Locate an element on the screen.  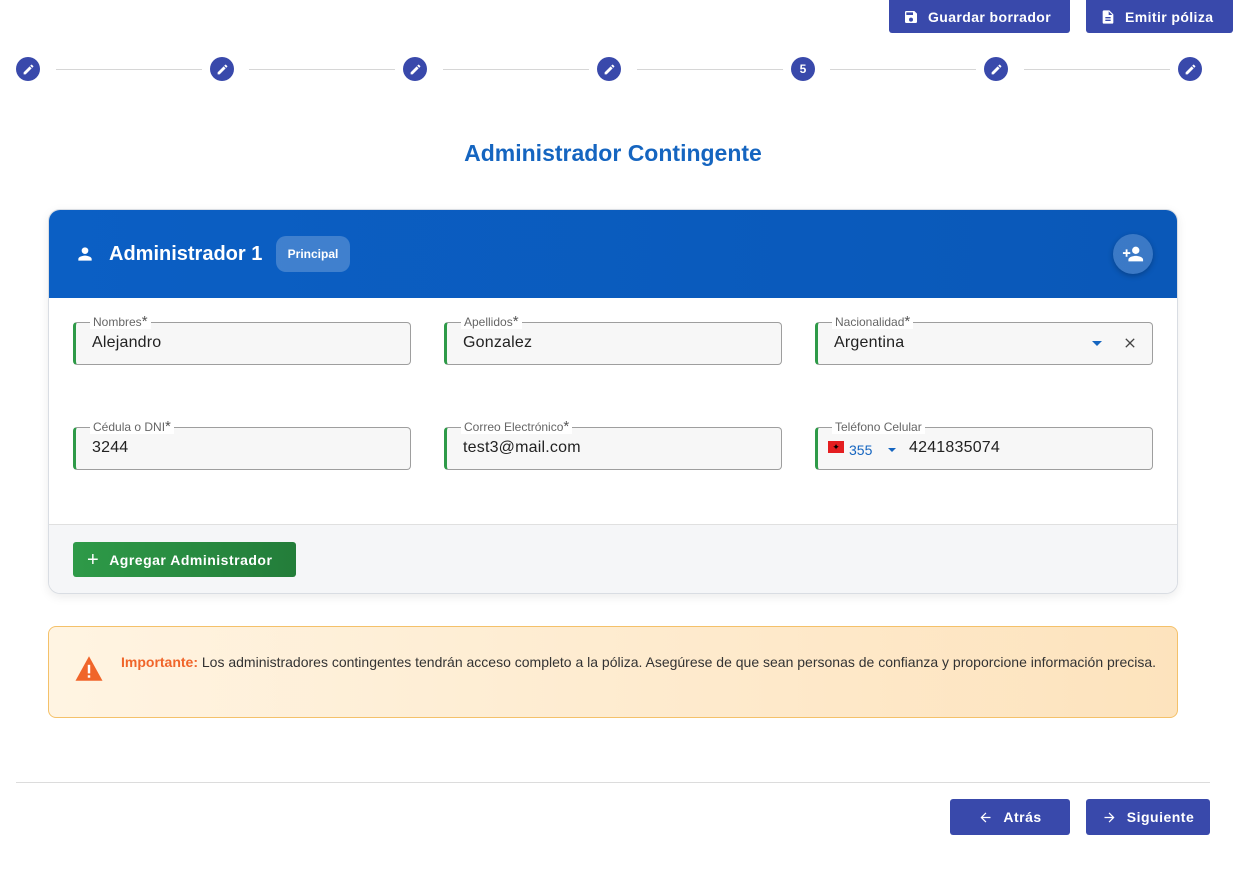
nombres-label: Nombres is located at coordinates (117, 322).